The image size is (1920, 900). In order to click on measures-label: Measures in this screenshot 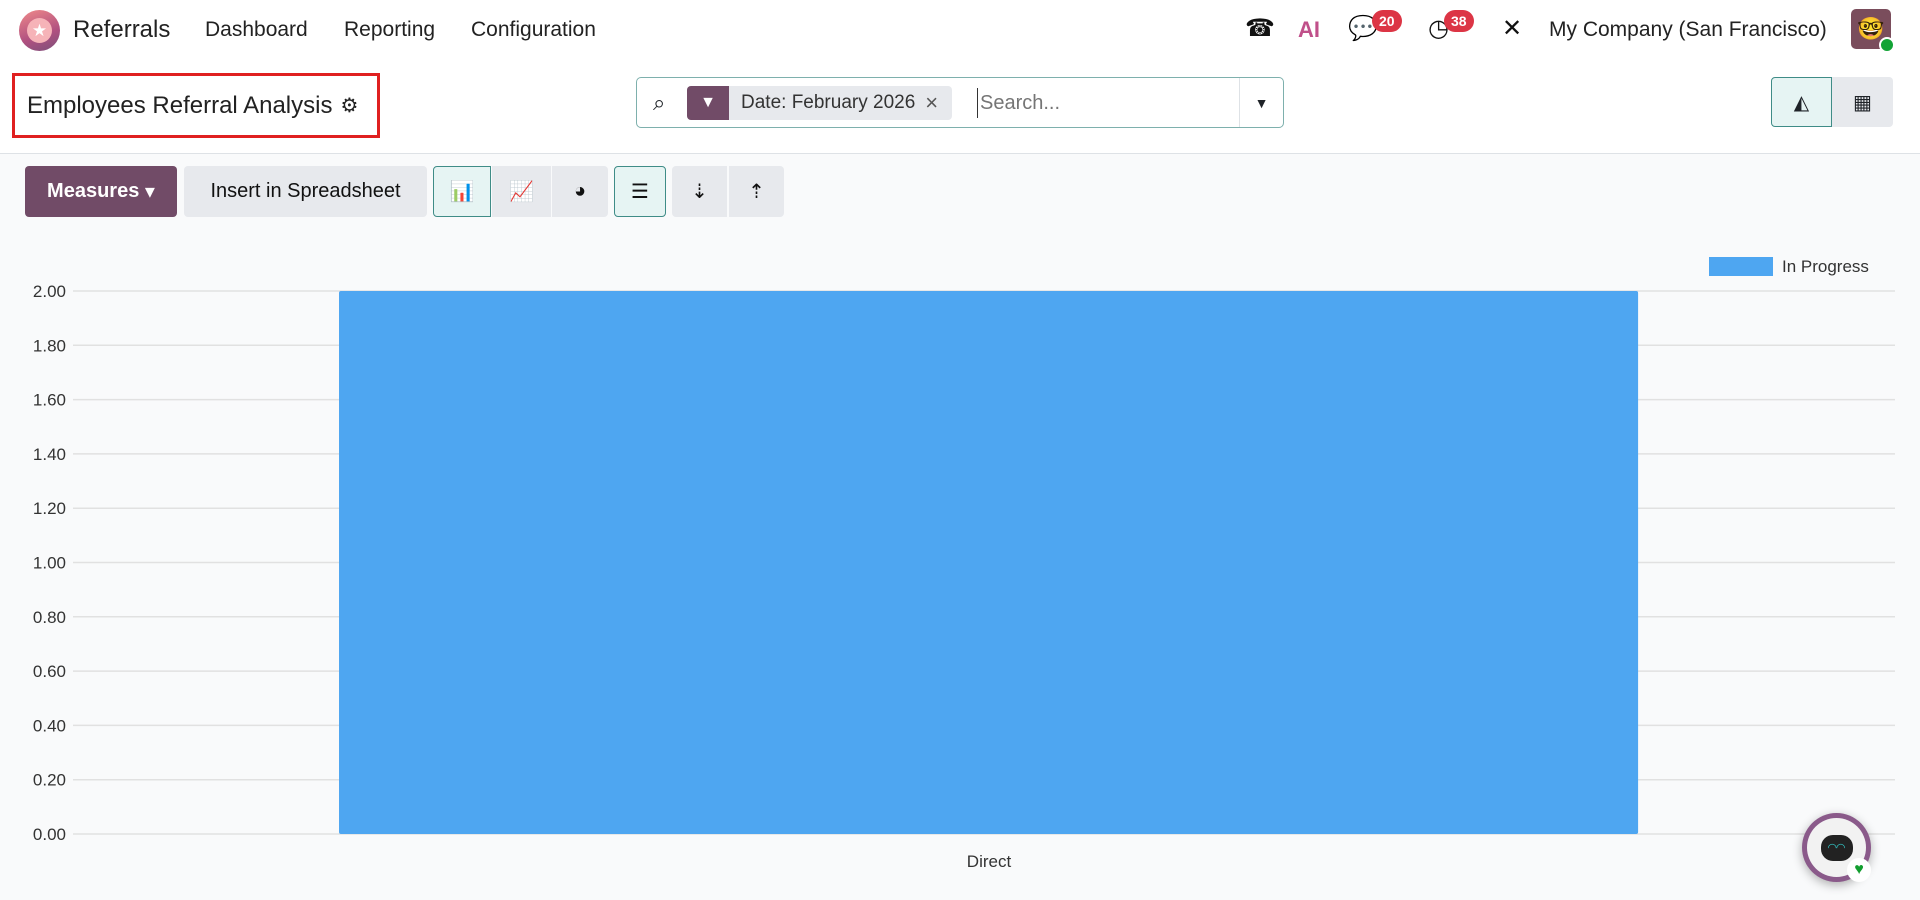, I will do `click(93, 191)`.